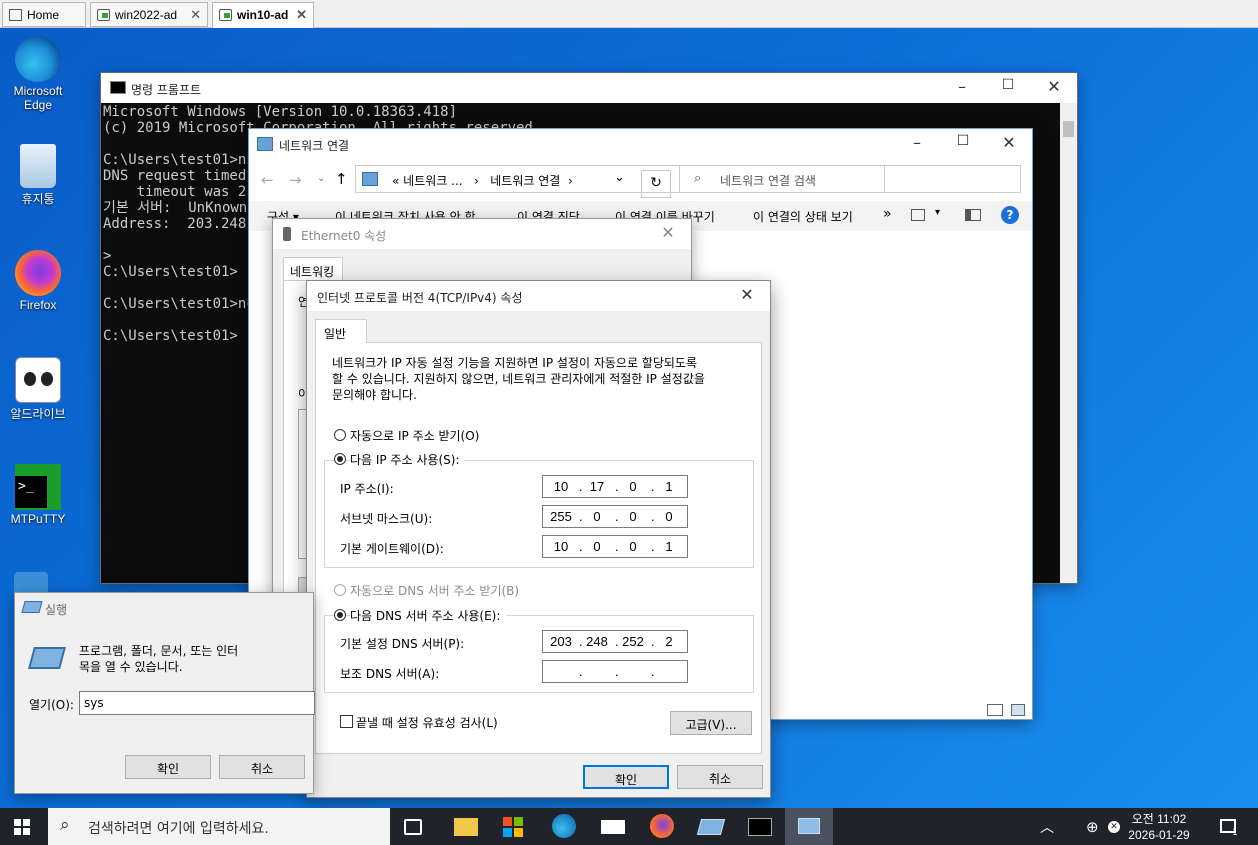 Image resolution: width=1258 pixels, height=845 pixels. Describe the element at coordinates (1159, 827) in the screenshot. I see `clock: 오전 11:02 2026-01-29` at that location.